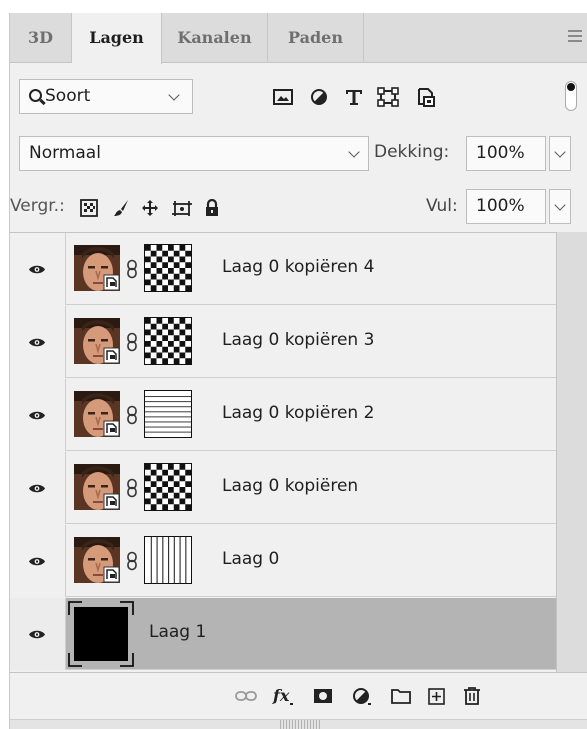  Describe the element at coordinates (117, 38) in the screenshot. I see `tab-lagen: Lagen` at that location.